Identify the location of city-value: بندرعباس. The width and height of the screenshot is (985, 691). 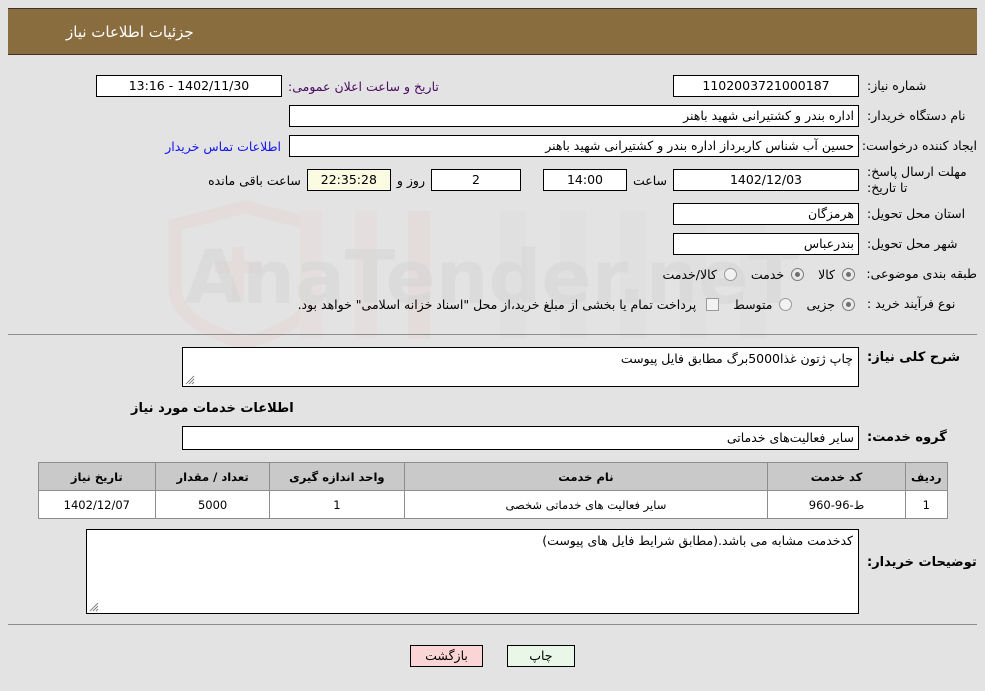
(766, 244).